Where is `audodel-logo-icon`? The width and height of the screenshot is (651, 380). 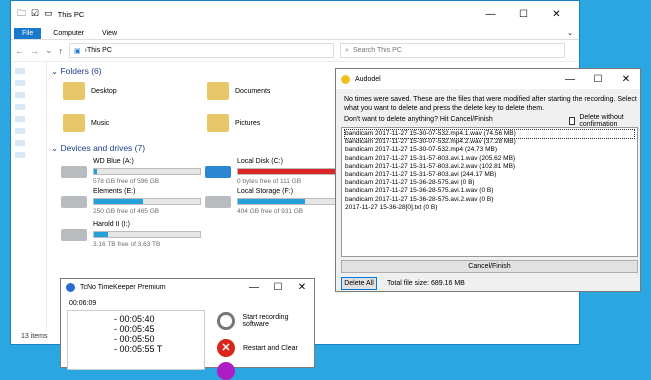 audodel-logo-icon is located at coordinates (345, 79).